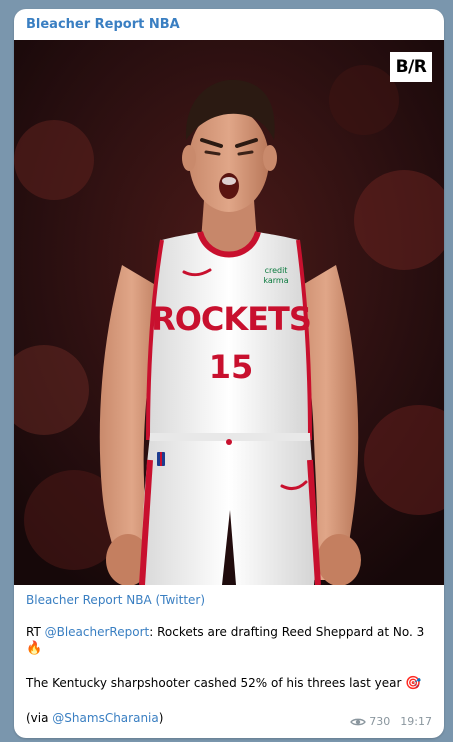  What do you see at coordinates (34, 648) in the screenshot?
I see `fire-emoji-icon: 🔥` at bounding box center [34, 648].